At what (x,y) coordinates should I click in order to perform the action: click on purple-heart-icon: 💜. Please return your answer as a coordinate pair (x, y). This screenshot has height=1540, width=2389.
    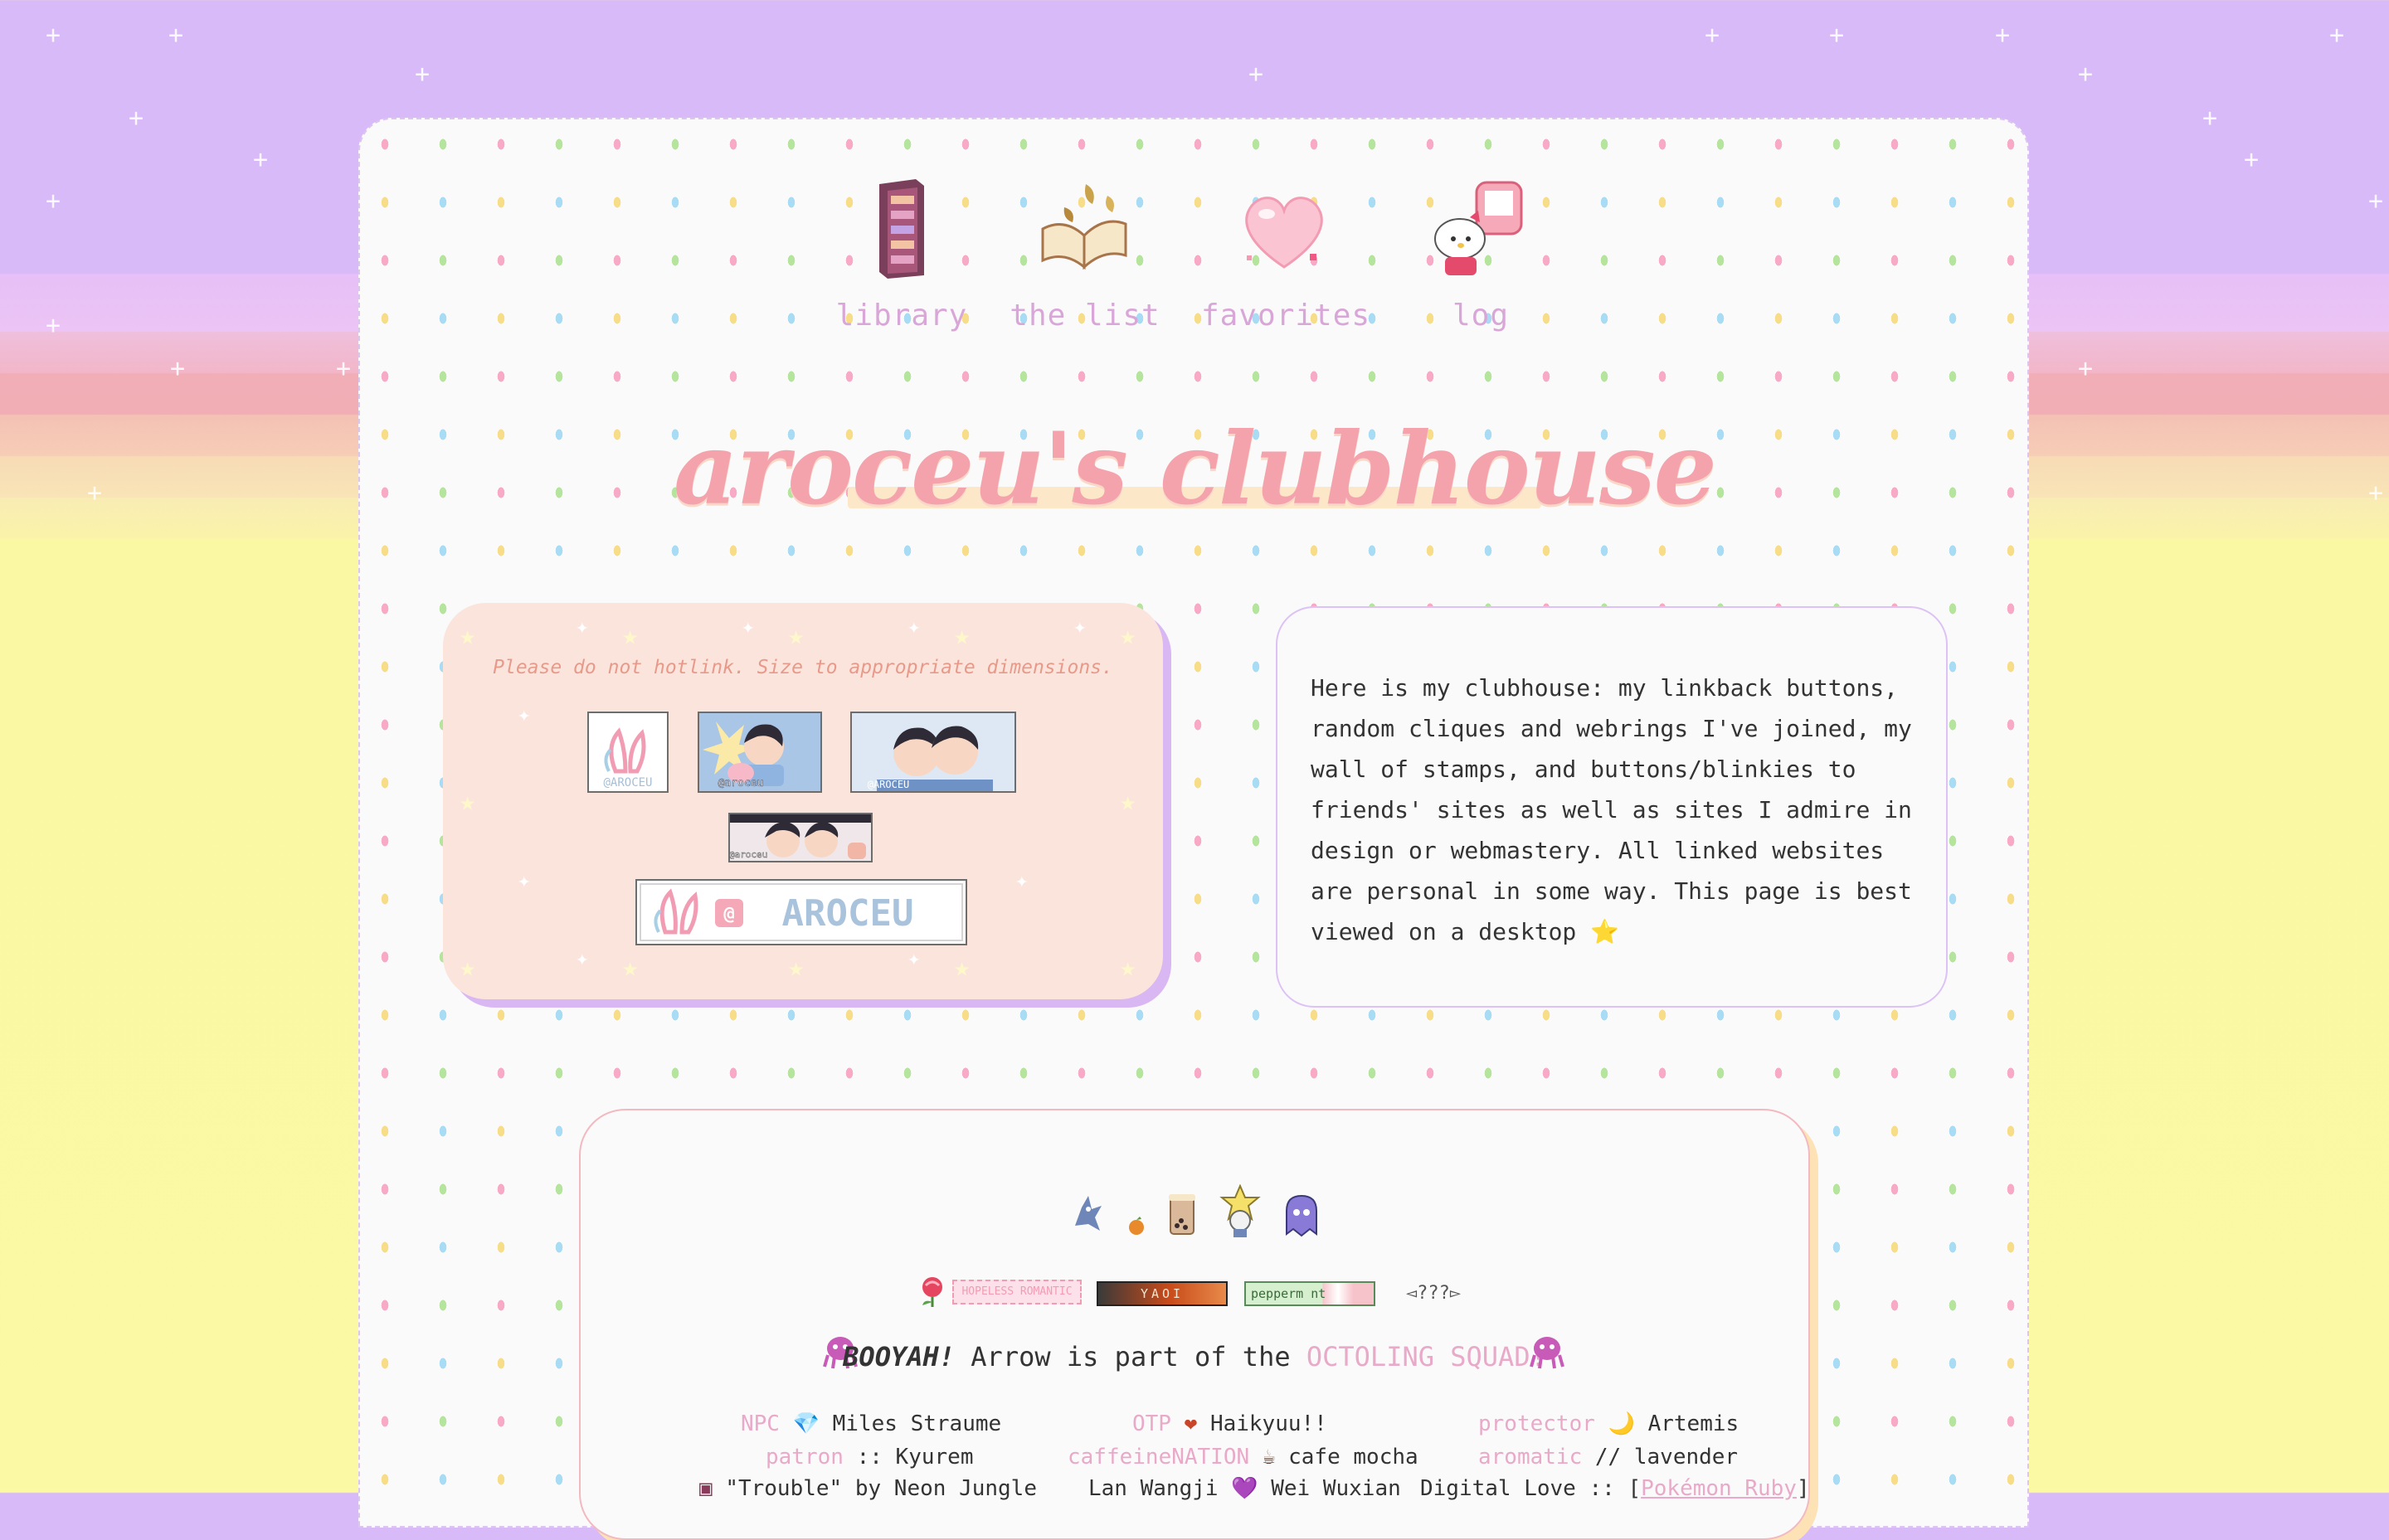
    Looking at the image, I should click on (1244, 1488).